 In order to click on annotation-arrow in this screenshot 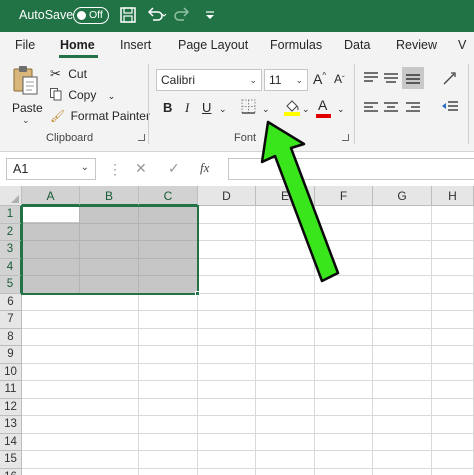, I will do `click(300, 201)`.